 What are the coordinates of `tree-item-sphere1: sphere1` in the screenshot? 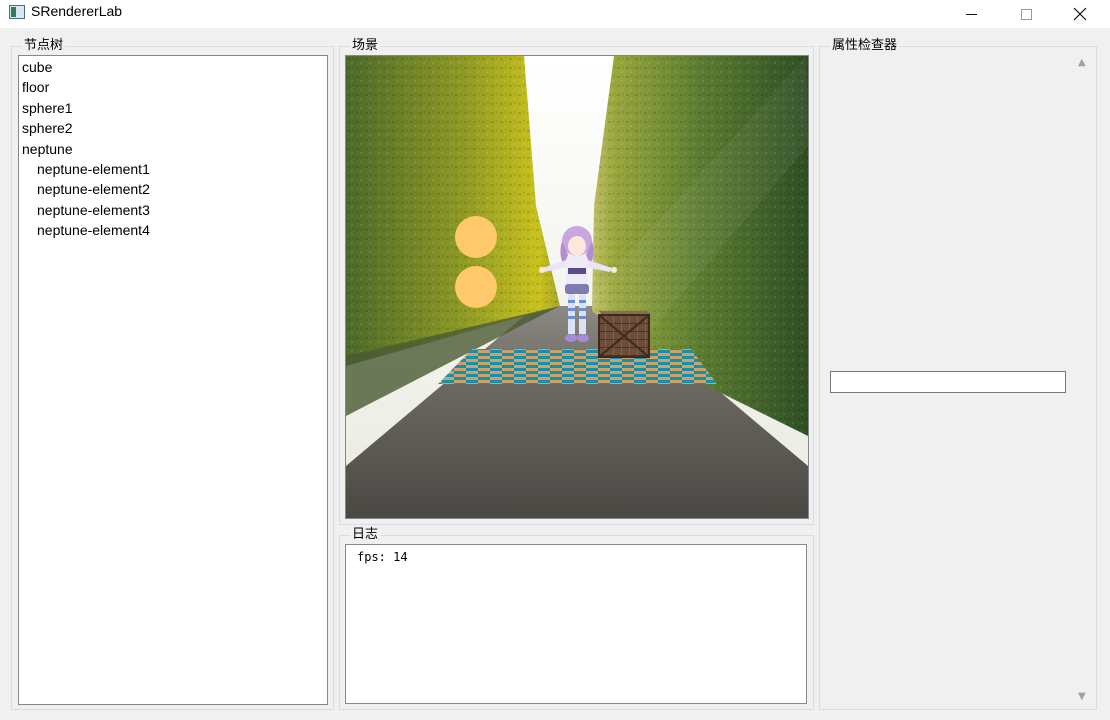 It's located at (47, 108).